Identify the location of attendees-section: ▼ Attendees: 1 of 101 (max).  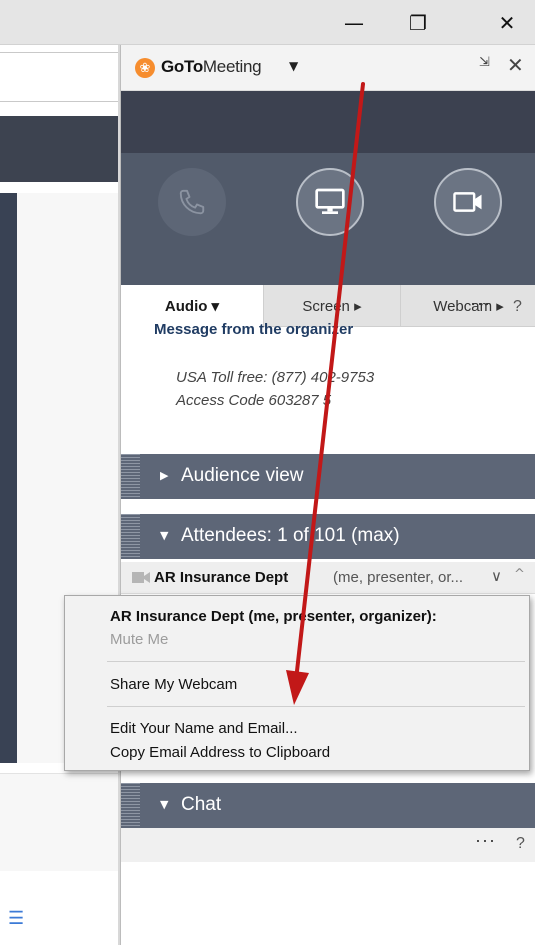
(328, 536).